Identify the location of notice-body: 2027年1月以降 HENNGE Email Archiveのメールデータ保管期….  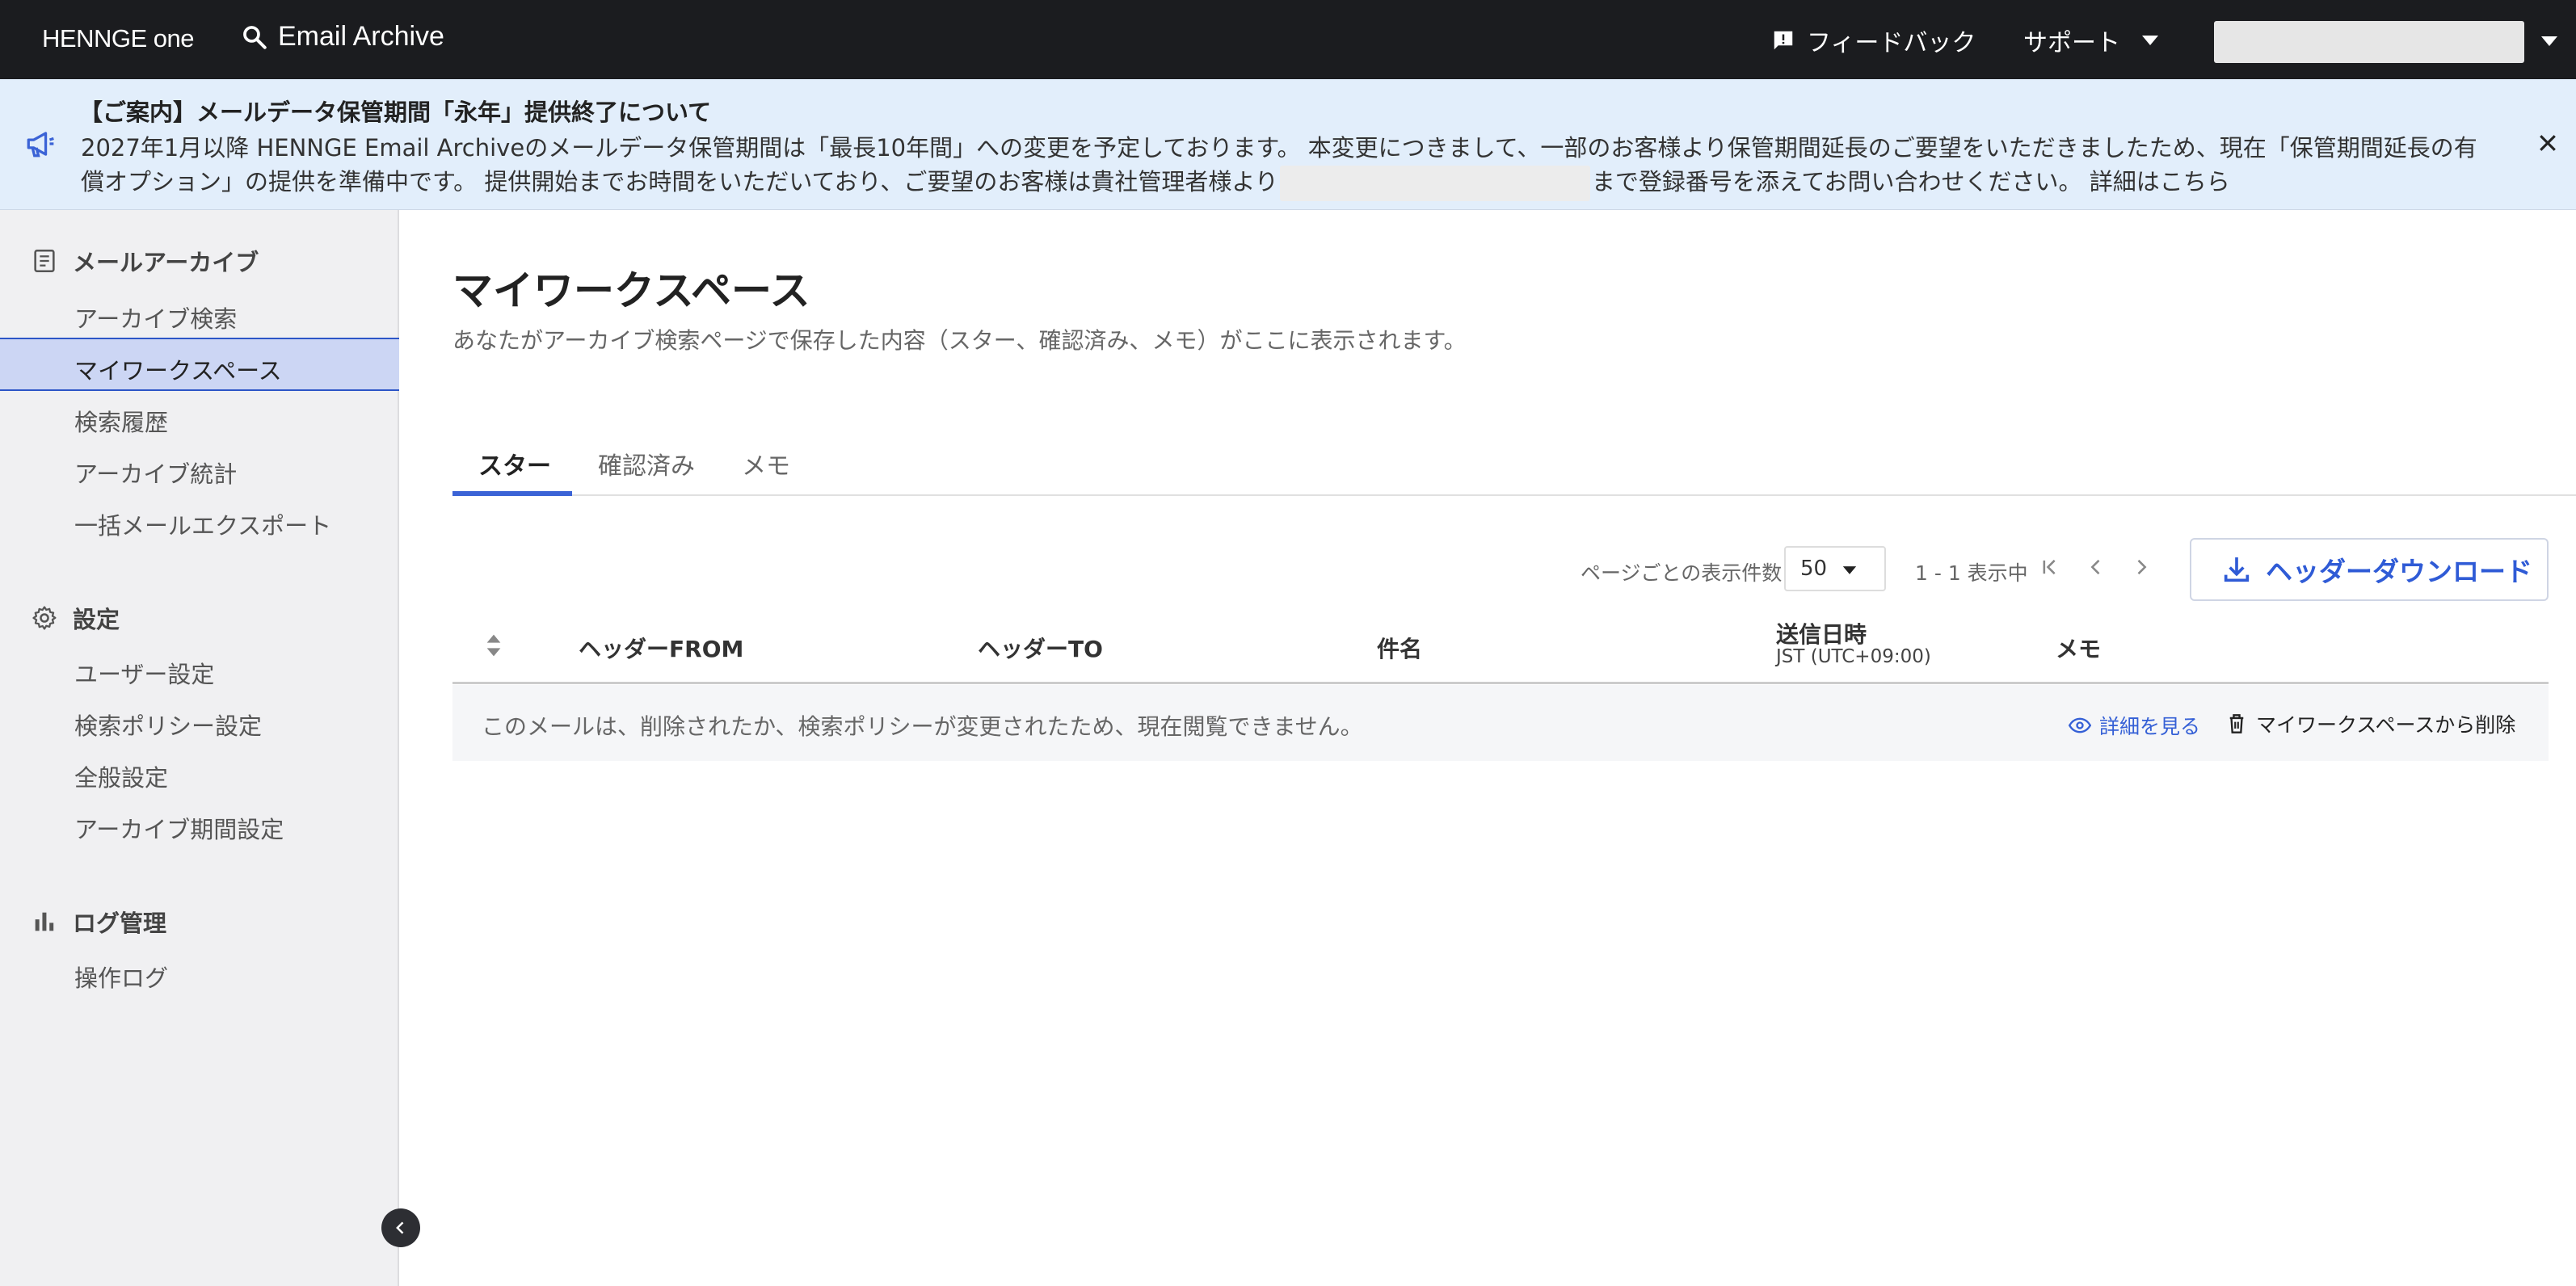
(1285, 166).